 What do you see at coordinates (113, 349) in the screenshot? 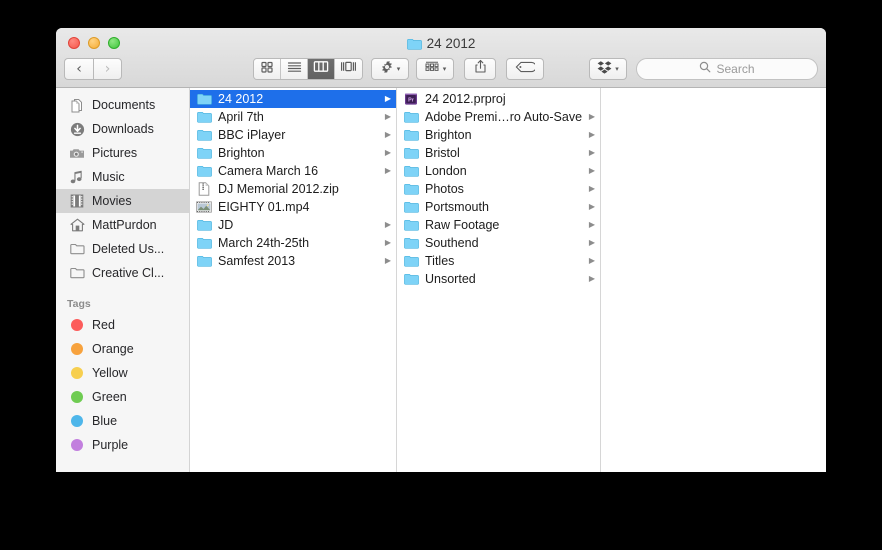
I see `sidebar-tag-label: Orange` at bounding box center [113, 349].